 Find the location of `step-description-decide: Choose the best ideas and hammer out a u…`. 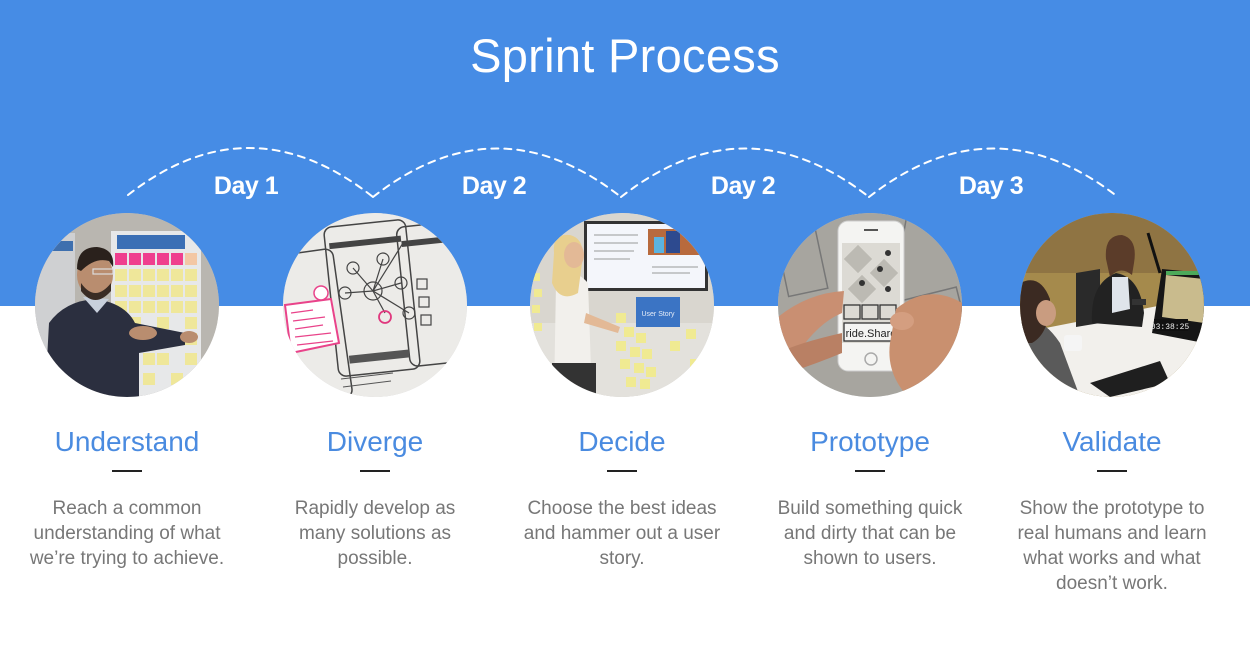

step-description-decide: Choose the best ideas and hammer out a u… is located at coordinates (622, 533).